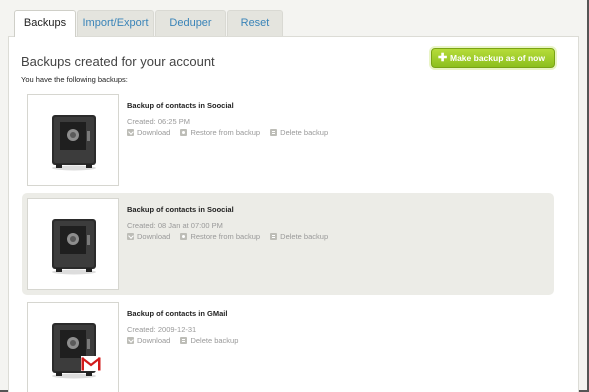  What do you see at coordinates (255, 23) in the screenshot?
I see `tab-reset: Reset` at bounding box center [255, 23].